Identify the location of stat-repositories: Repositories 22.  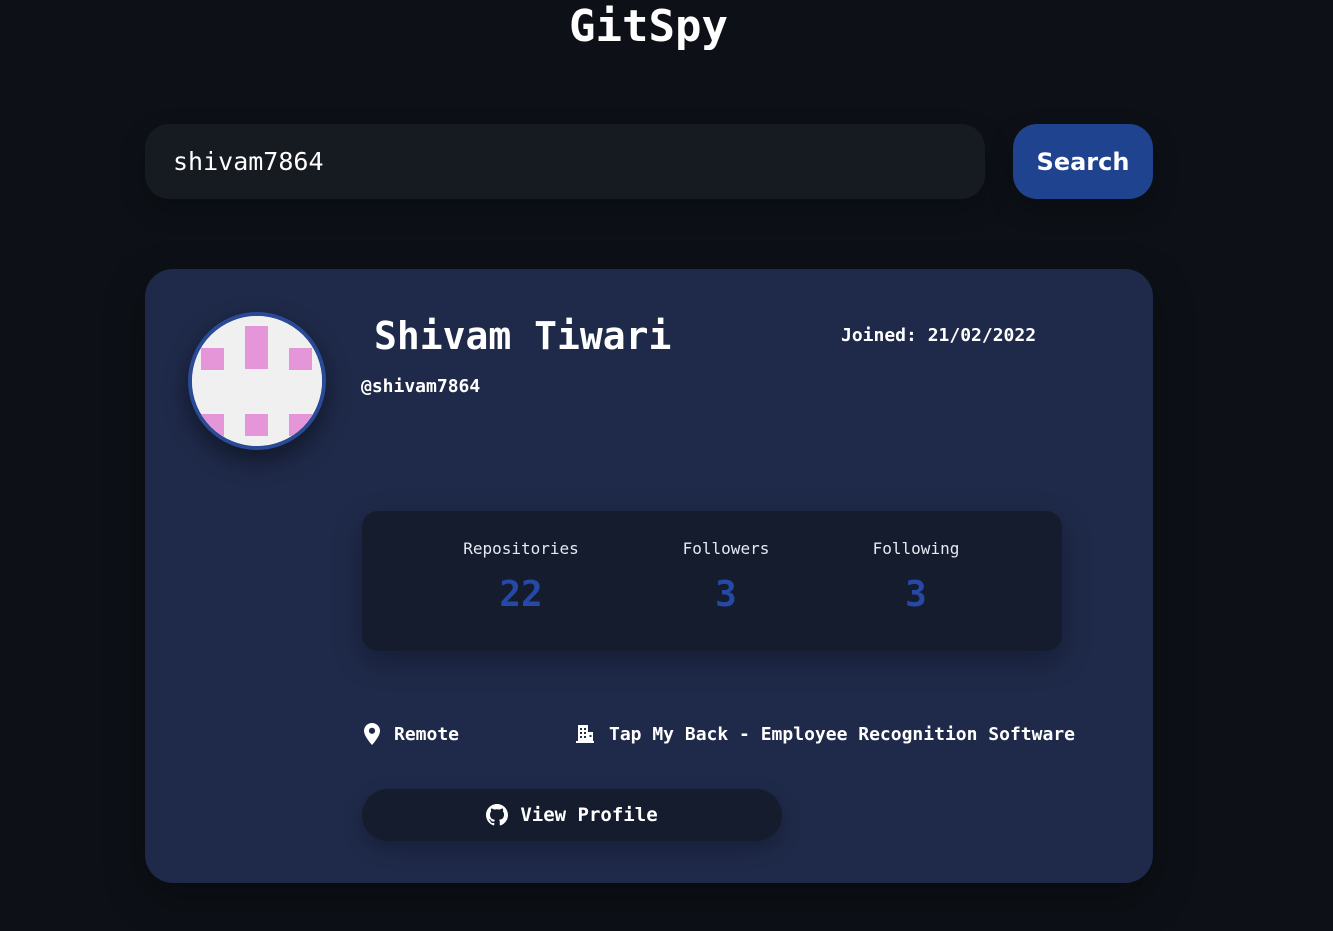
(521, 577).